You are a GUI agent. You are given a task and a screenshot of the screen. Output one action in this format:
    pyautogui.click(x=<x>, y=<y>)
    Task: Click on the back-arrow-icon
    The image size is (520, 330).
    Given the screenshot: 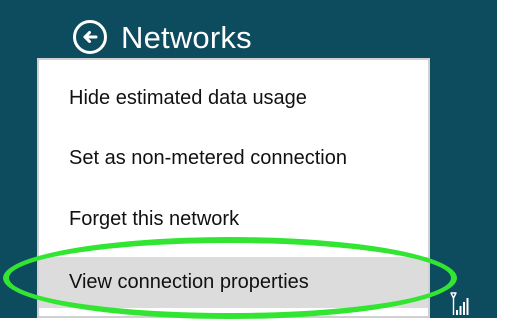 What is the action you would take?
    pyautogui.click(x=90, y=37)
    